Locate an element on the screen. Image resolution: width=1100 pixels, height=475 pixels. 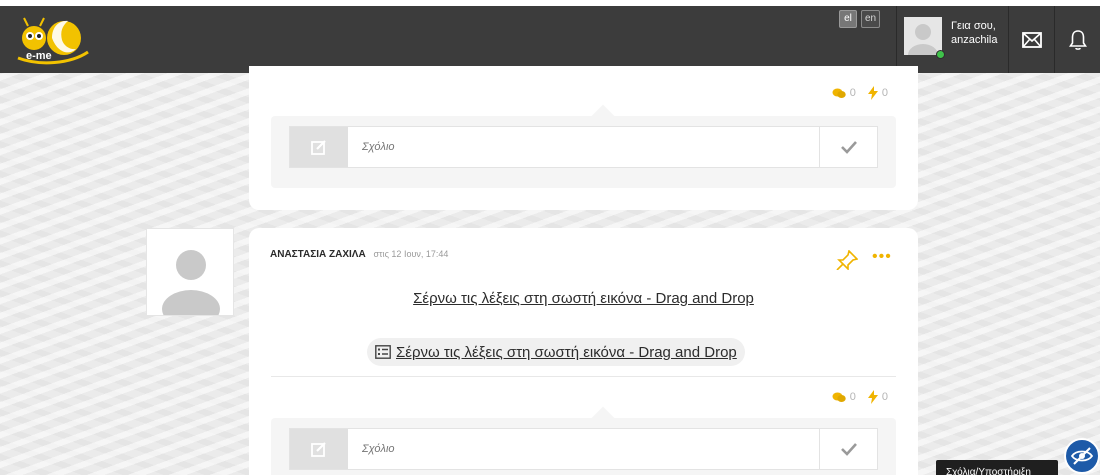
envelope-icon is located at coordinates (1031, 39).